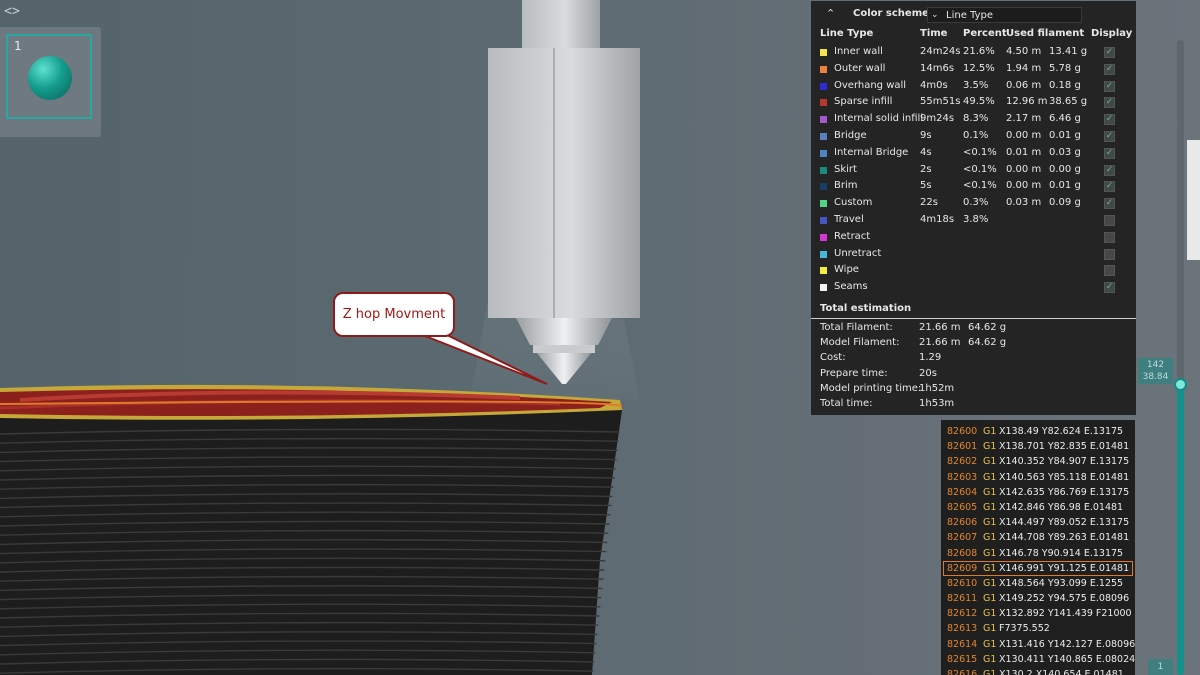 The image size is (1200, 675). I want to click on filament-weight: 0.18 g, so click(1065, 85).